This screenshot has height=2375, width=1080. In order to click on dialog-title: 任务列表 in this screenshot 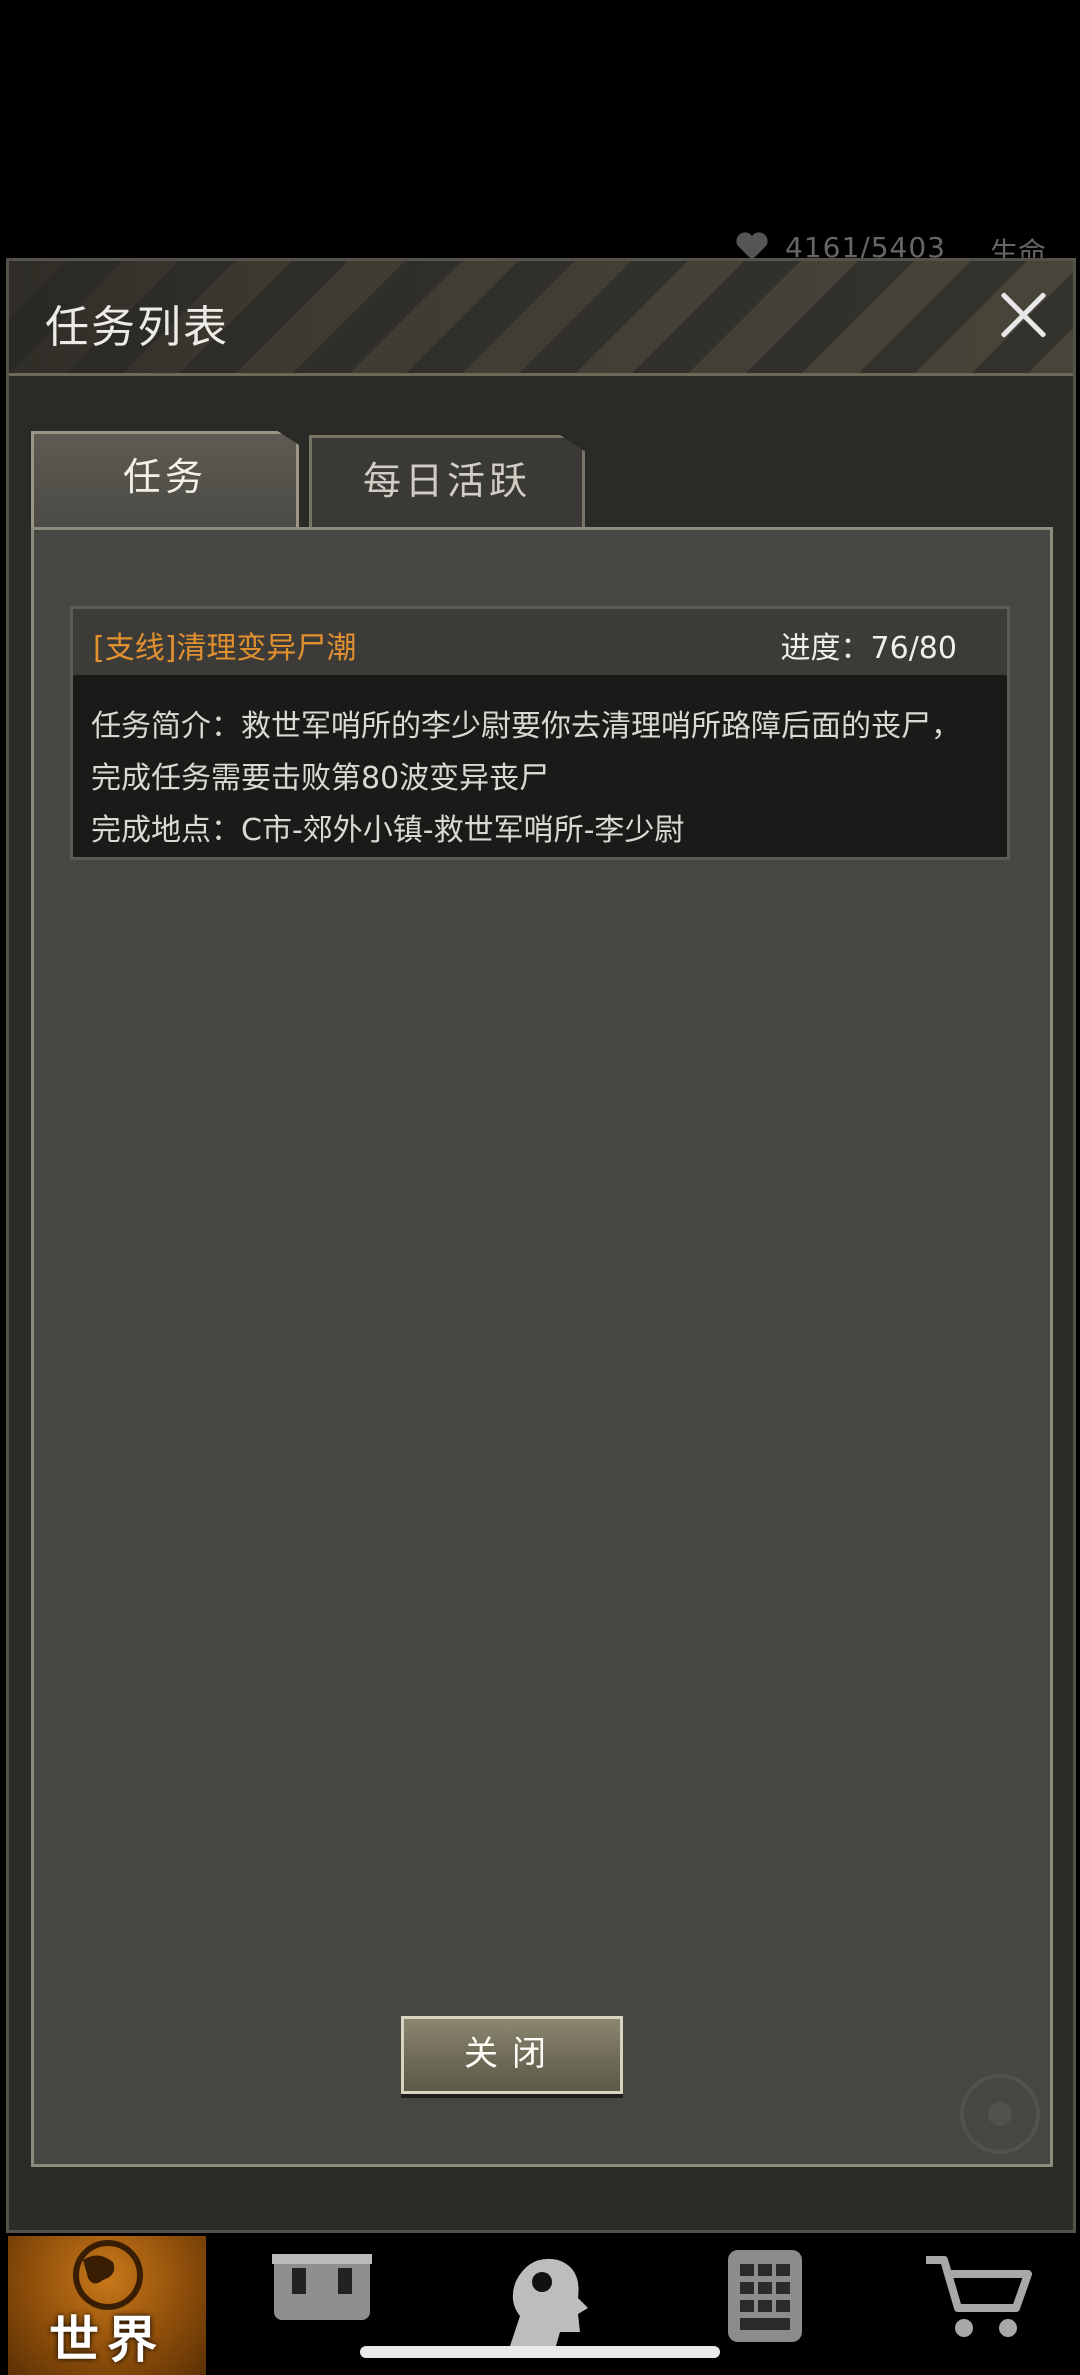, I will do `click(137, 327)`.